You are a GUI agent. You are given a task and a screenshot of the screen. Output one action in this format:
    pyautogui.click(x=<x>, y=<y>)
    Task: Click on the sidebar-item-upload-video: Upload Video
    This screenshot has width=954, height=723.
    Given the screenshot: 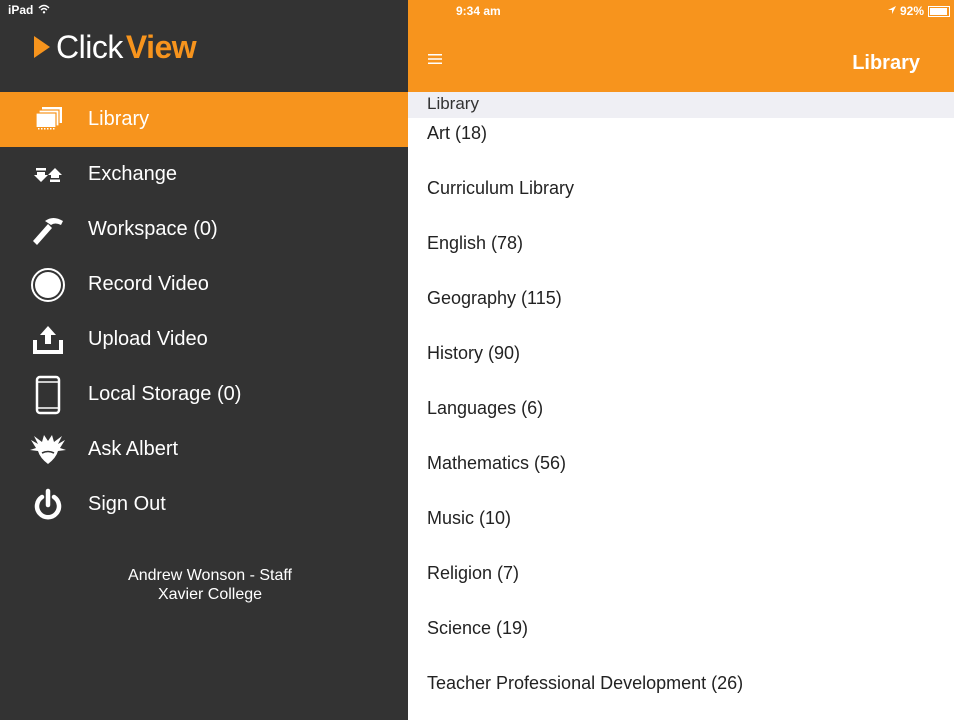 What is the action you would take?
    pyautogui.click(x=204, y=339)
    